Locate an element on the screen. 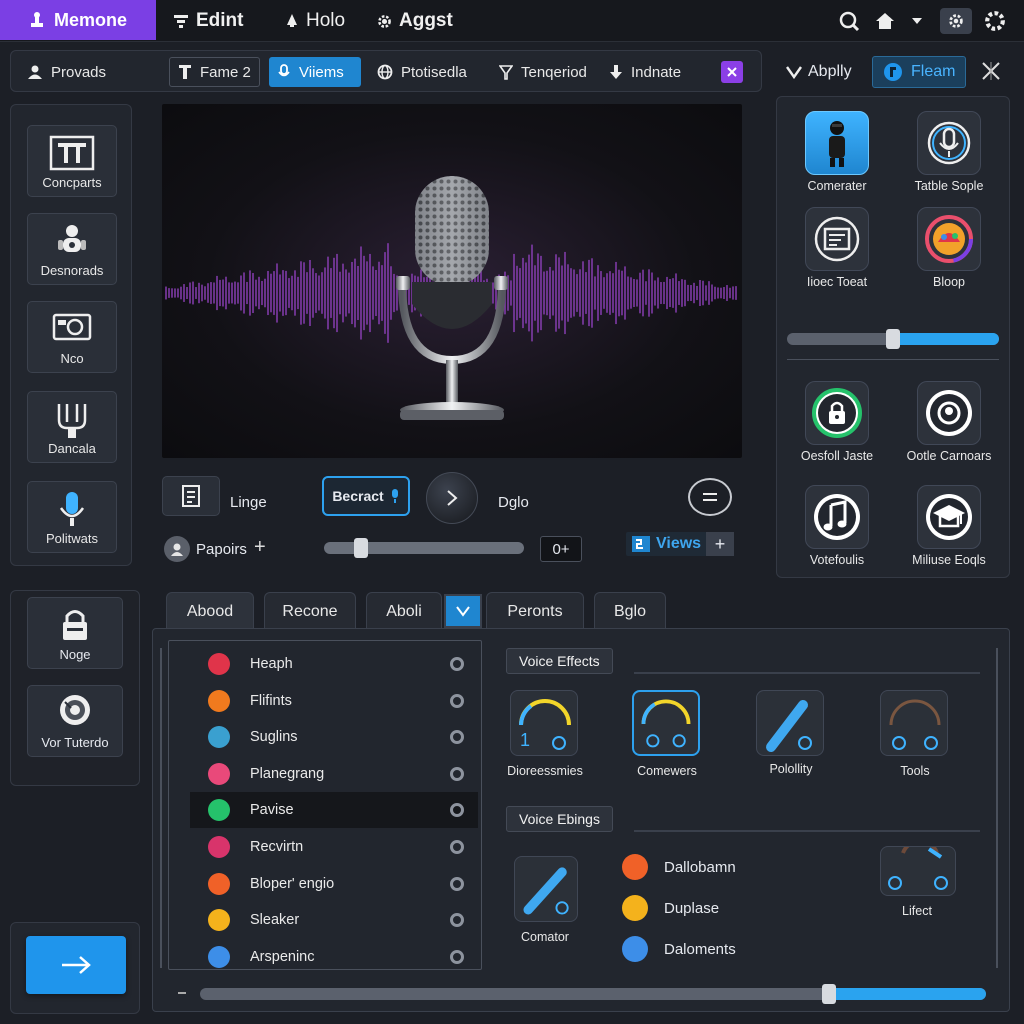 This screenshot has height=1024, width=1024. chevron-down-icon is located at coordinates (917, 21).